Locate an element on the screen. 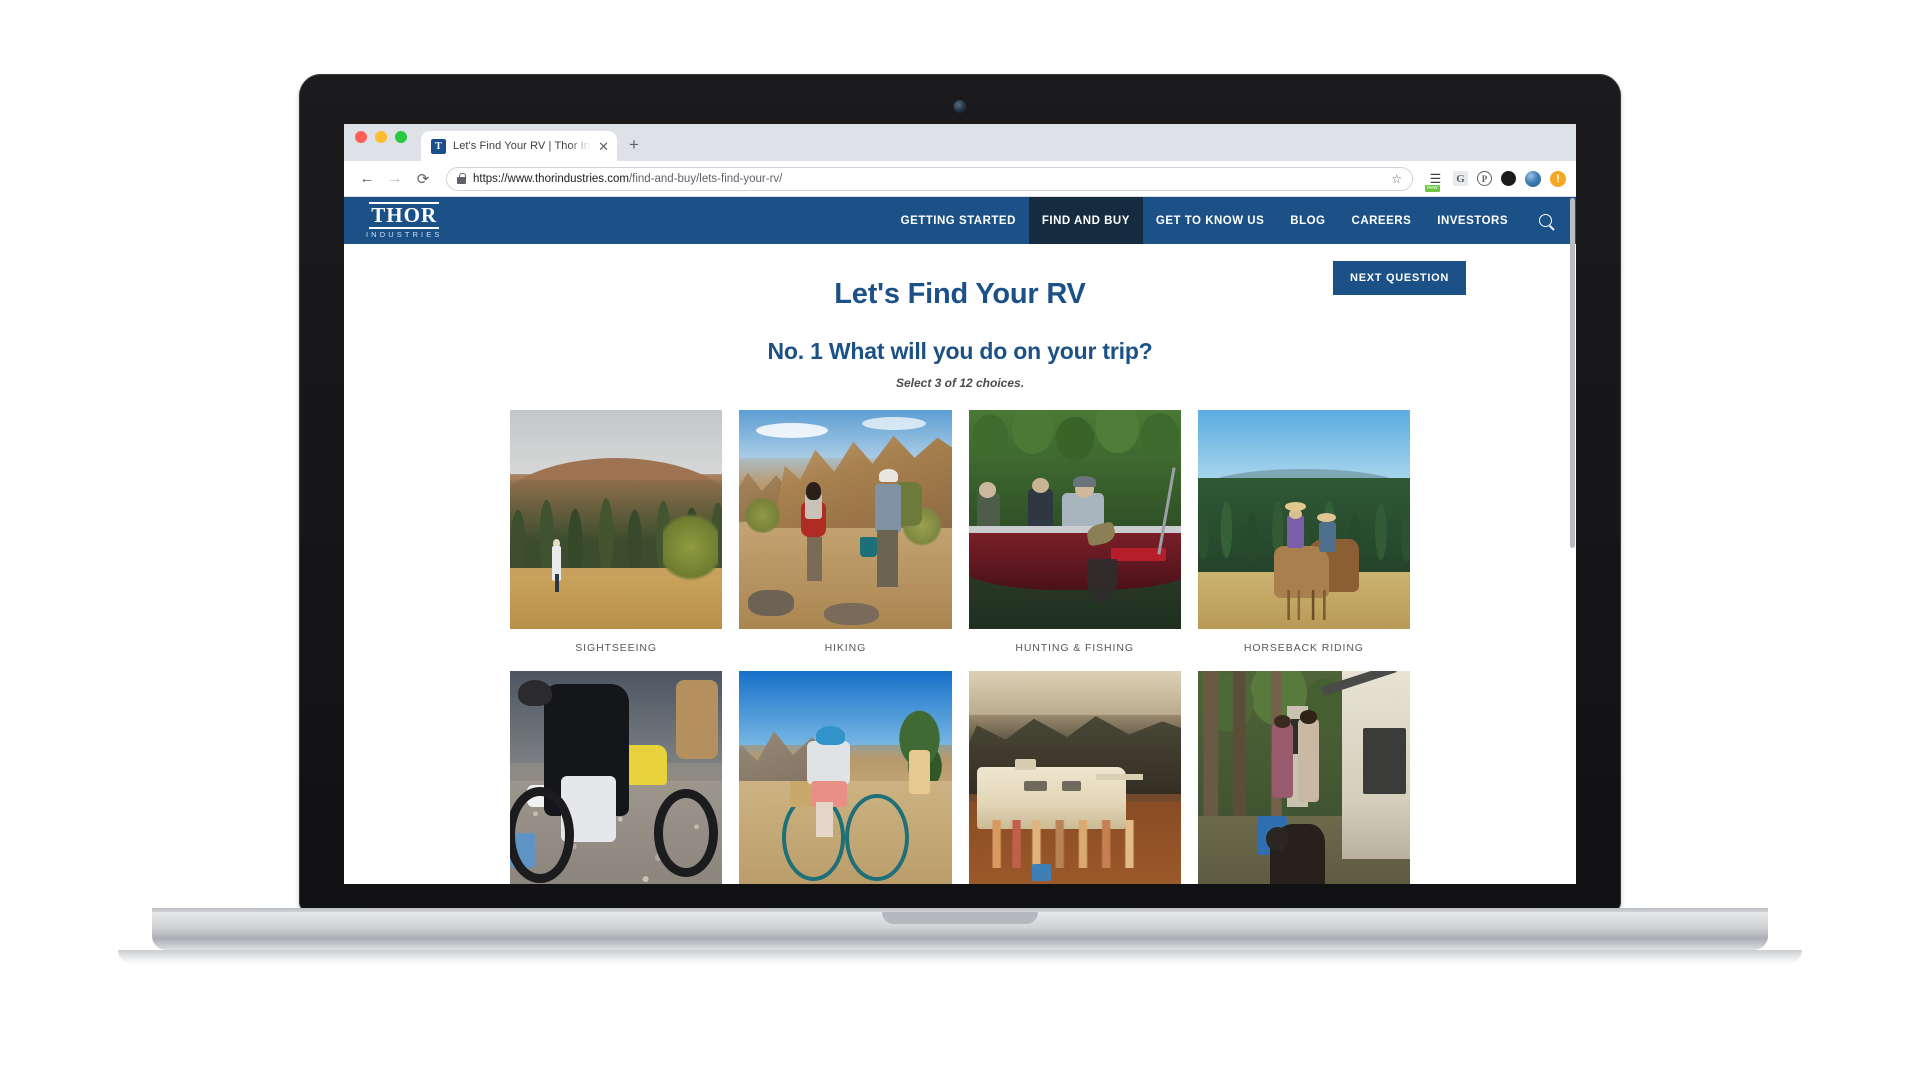 Image resolution: width=1920 pixels, height=1080 pixels. photo-dirt-biking is located at coordinates (616, 777).